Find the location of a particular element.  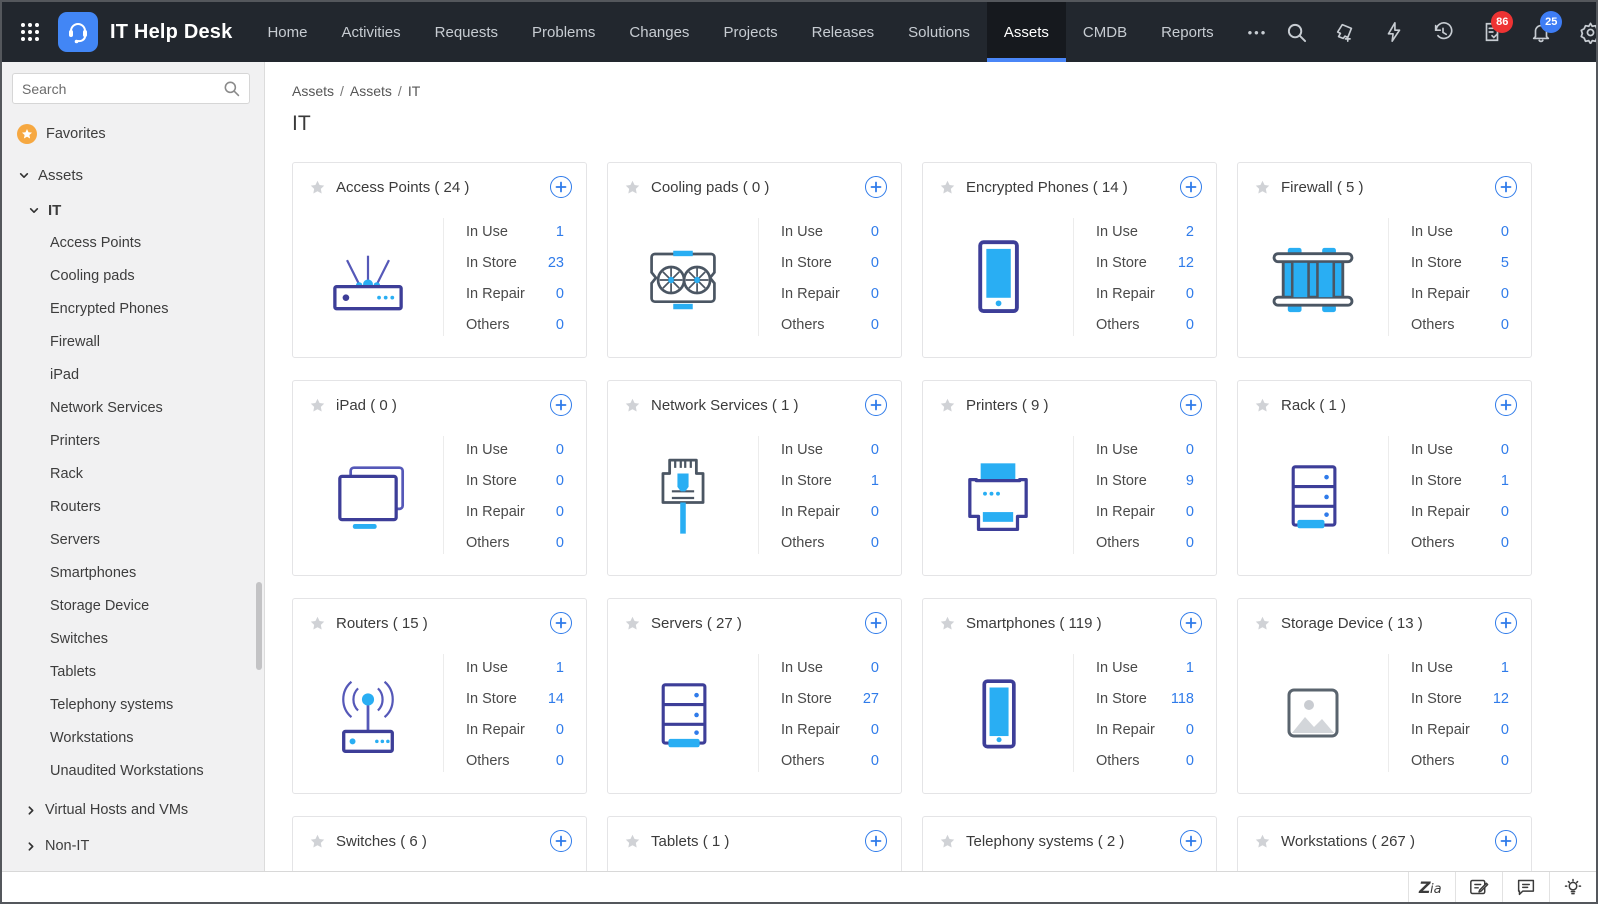

quick-add-icon is located at coordinates (1345, 32).